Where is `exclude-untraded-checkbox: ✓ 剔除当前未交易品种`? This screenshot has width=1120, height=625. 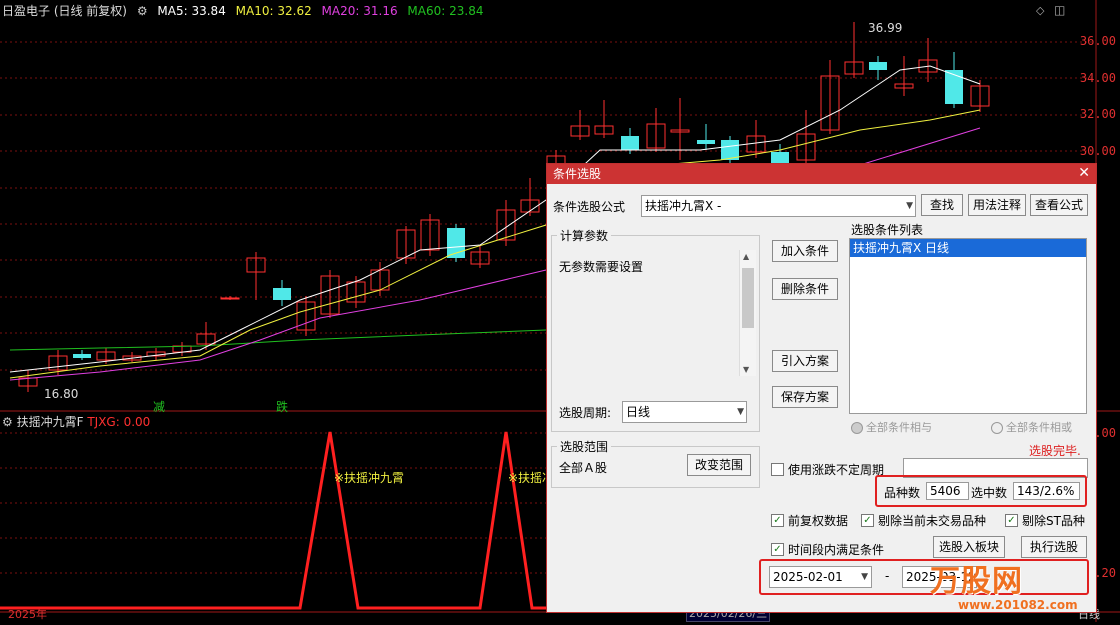 exclude-untraded-checkbox: ✓ 剔除当前未交易品种 is located at coordinates (923, 520).